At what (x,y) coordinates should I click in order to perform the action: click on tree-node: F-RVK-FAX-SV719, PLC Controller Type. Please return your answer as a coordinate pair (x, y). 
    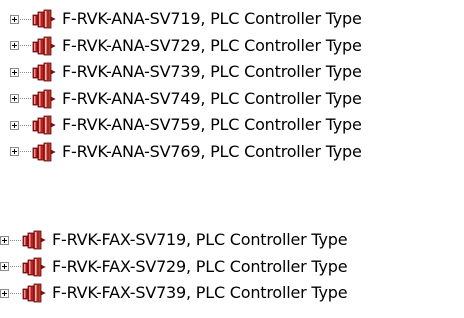
    Looking at the image, I should click on (232, 240).